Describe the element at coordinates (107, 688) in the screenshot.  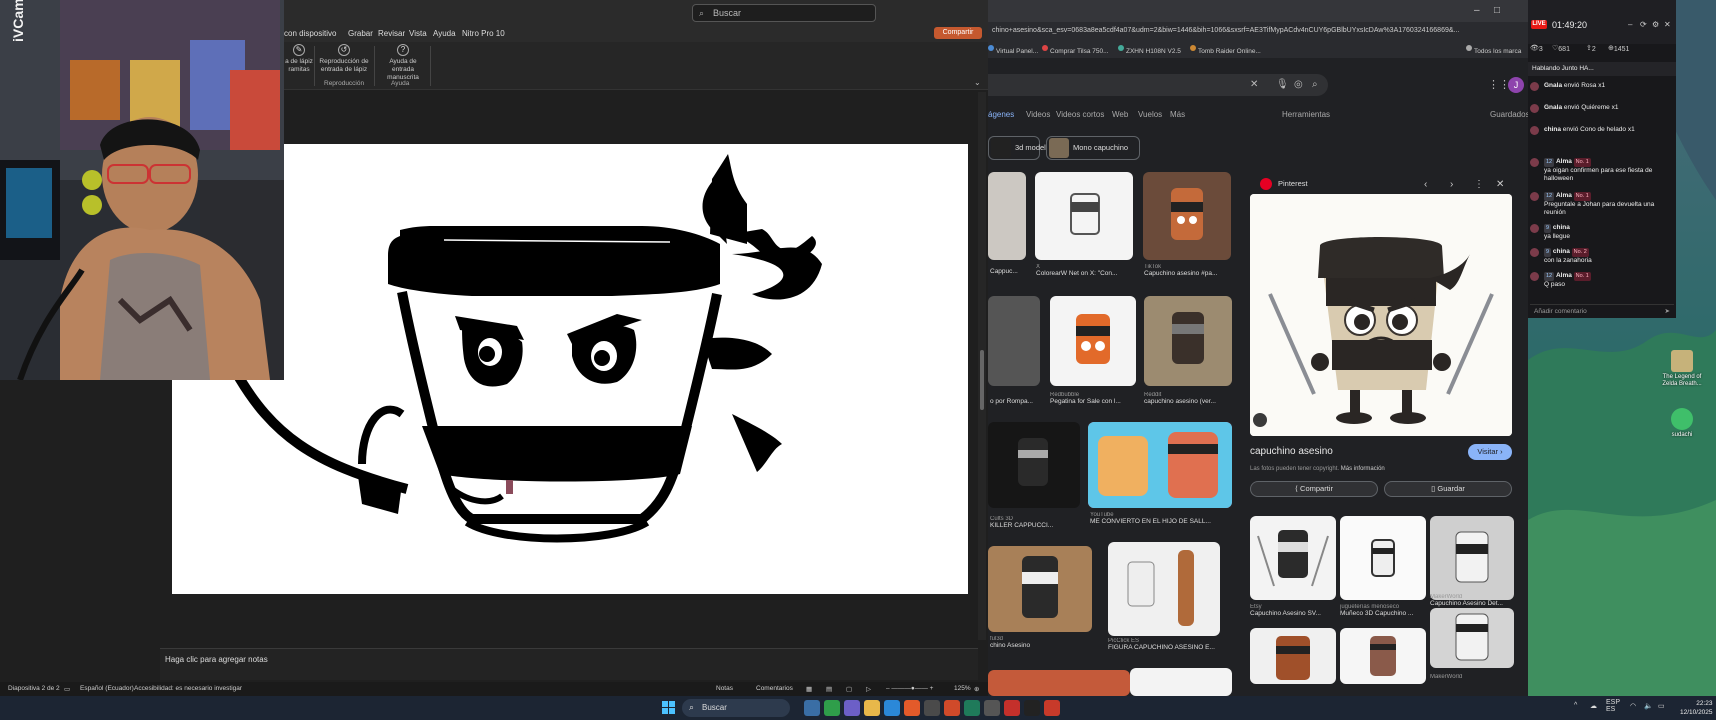
I see `language-status: Español (Ecuador)` at that location.